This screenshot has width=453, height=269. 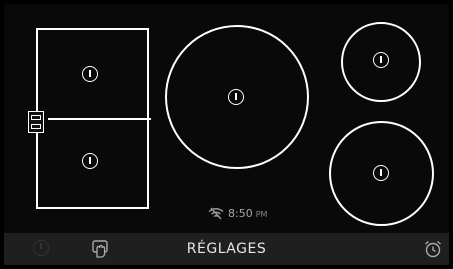 What do you see at coordinates (433, 249) in the screenshot?
I see `alarm-clock-icon` at bounding box center [433, 249].